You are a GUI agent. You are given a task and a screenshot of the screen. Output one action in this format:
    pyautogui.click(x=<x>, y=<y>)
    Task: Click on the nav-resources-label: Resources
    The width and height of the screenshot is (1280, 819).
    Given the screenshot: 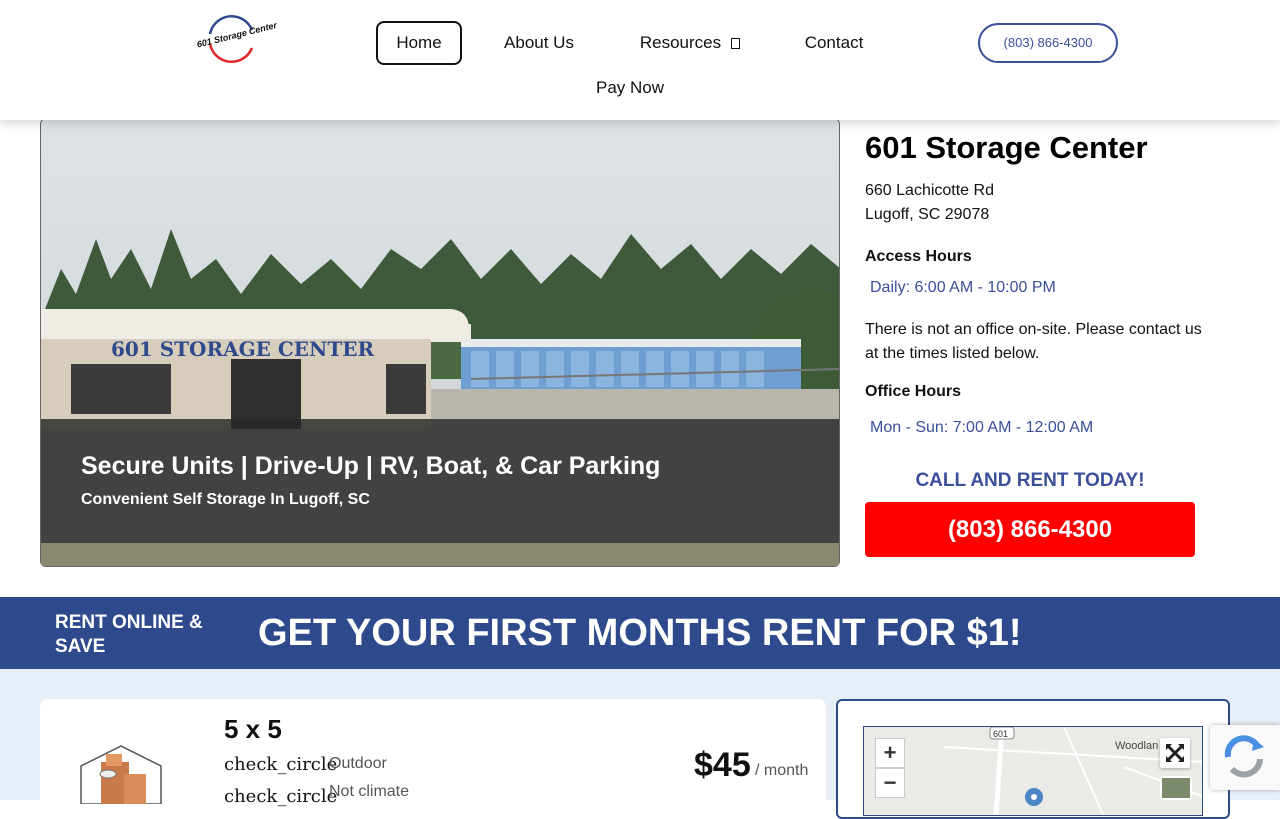 What is the action you would take?
    pyautogui.click(x=680, y=42)
    